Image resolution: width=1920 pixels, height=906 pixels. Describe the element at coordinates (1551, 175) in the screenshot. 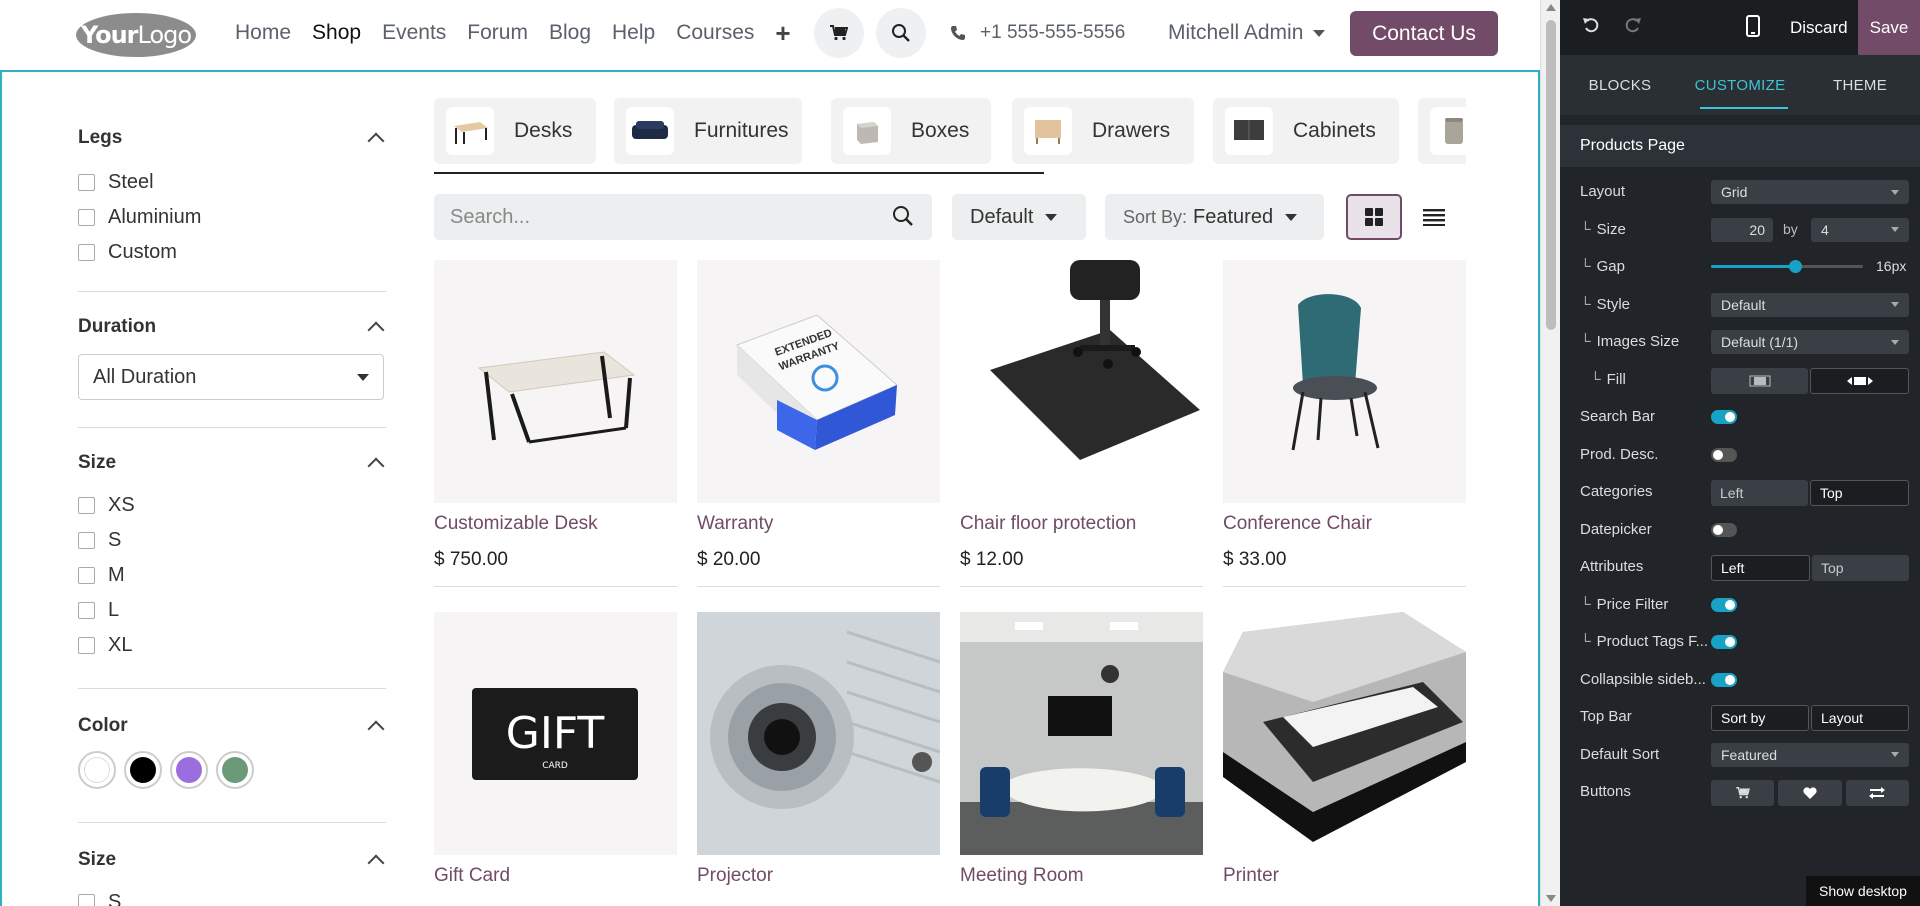

I see `scrollbar-thumb` at that location.